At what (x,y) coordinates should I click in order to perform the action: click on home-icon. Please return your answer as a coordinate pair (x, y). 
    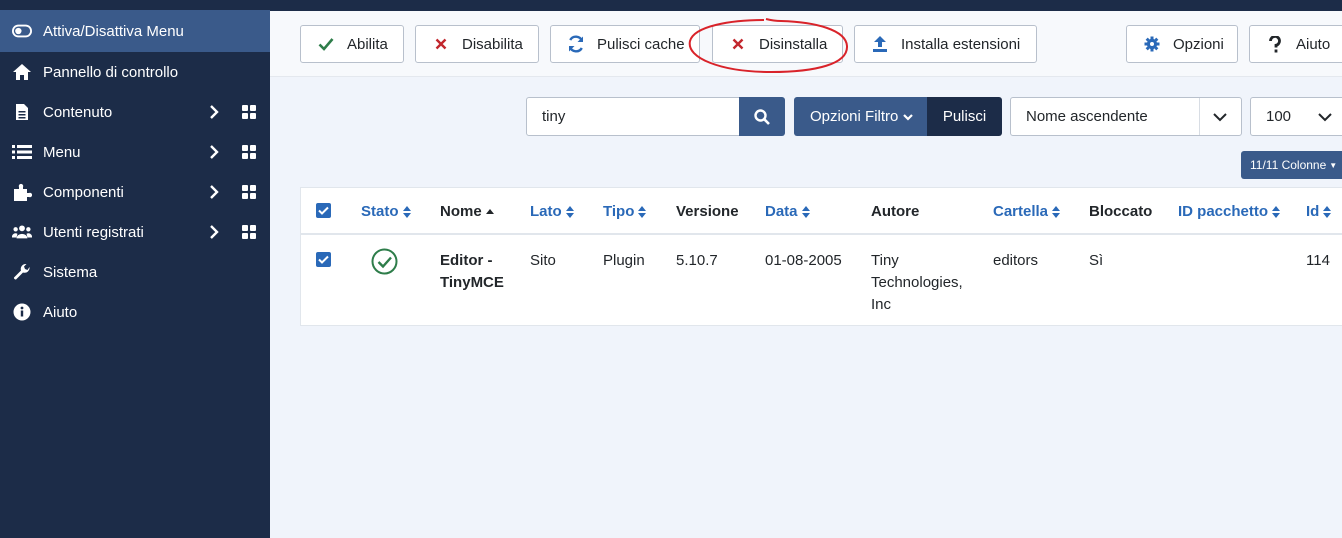
    Looking at the image, I should click on (22, 72).